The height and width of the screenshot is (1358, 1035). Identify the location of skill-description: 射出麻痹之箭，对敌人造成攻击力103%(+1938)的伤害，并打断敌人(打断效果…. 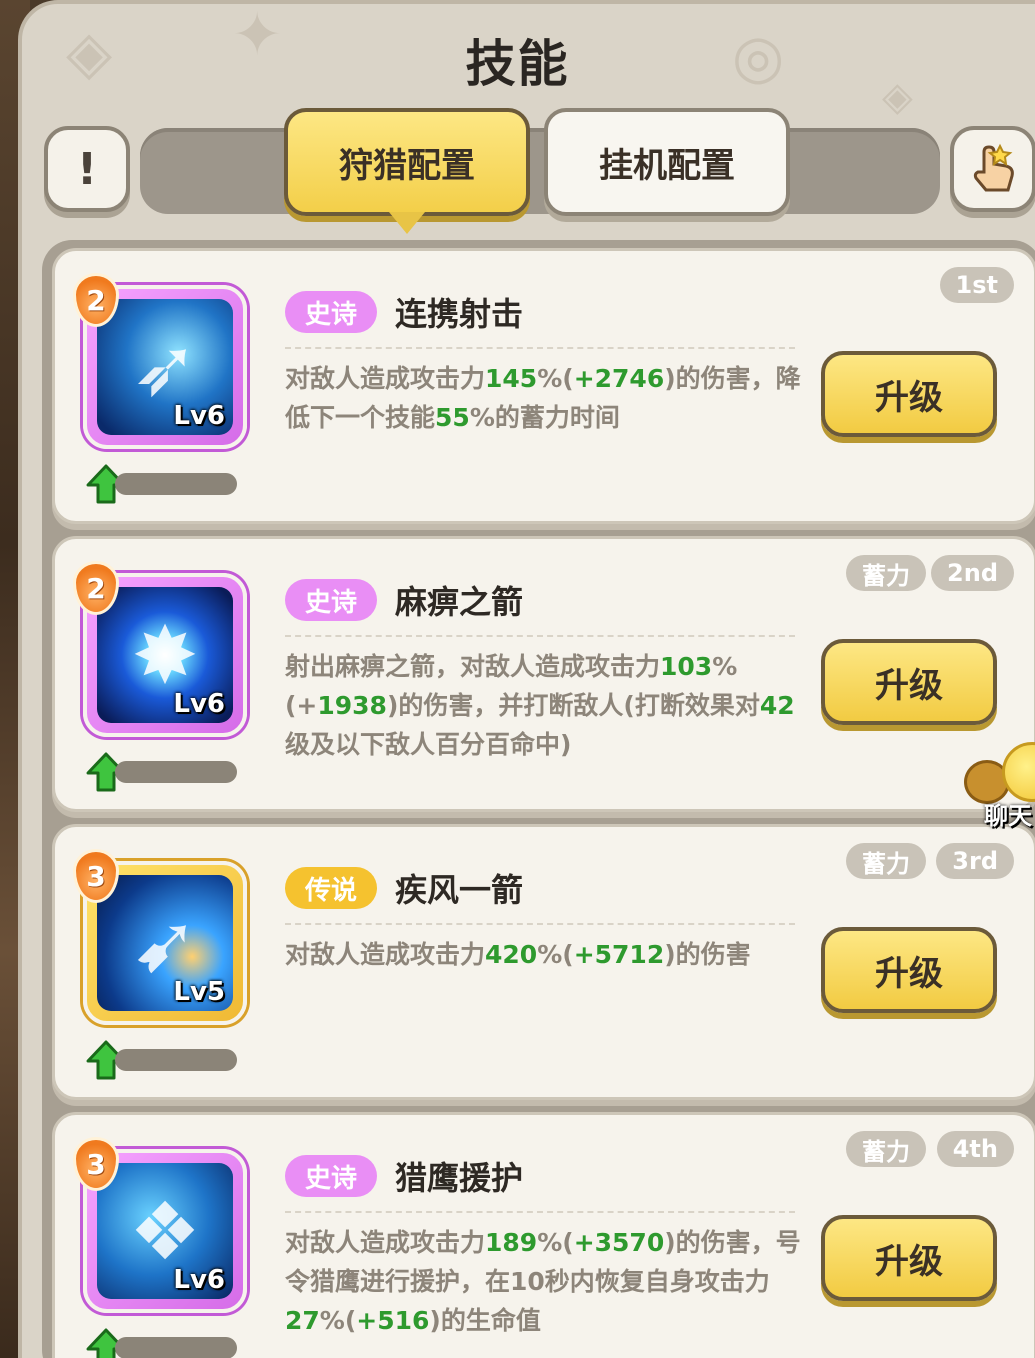
(545, 705).